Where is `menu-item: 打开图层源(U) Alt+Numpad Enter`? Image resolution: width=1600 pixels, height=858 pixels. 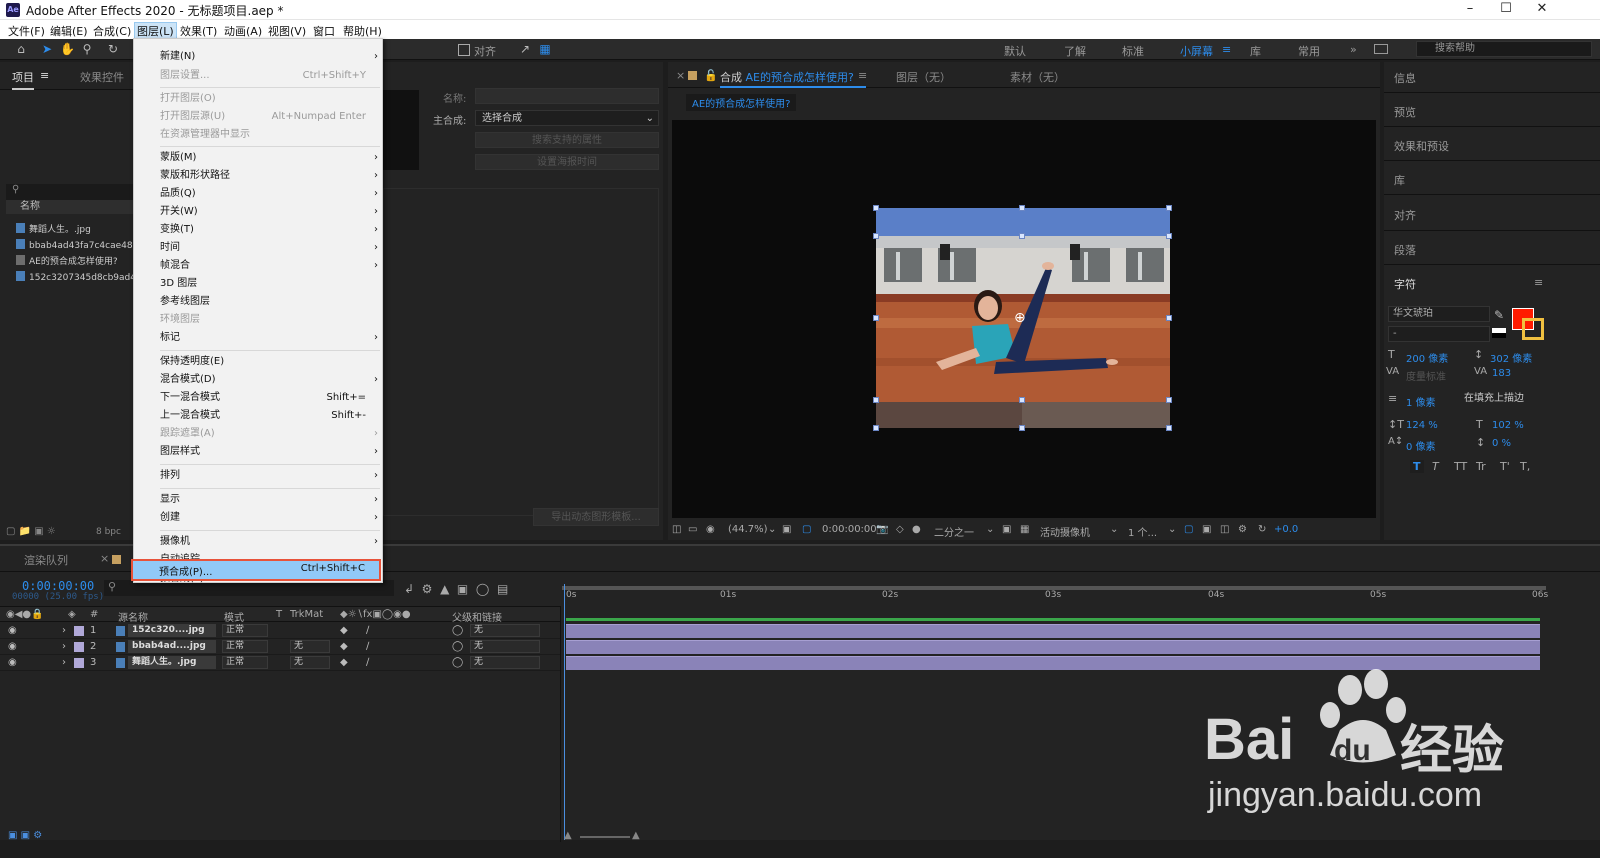
menu-item: 打开图层源(U) Alt+Numpad Enter is located at coordinates (270, 116).